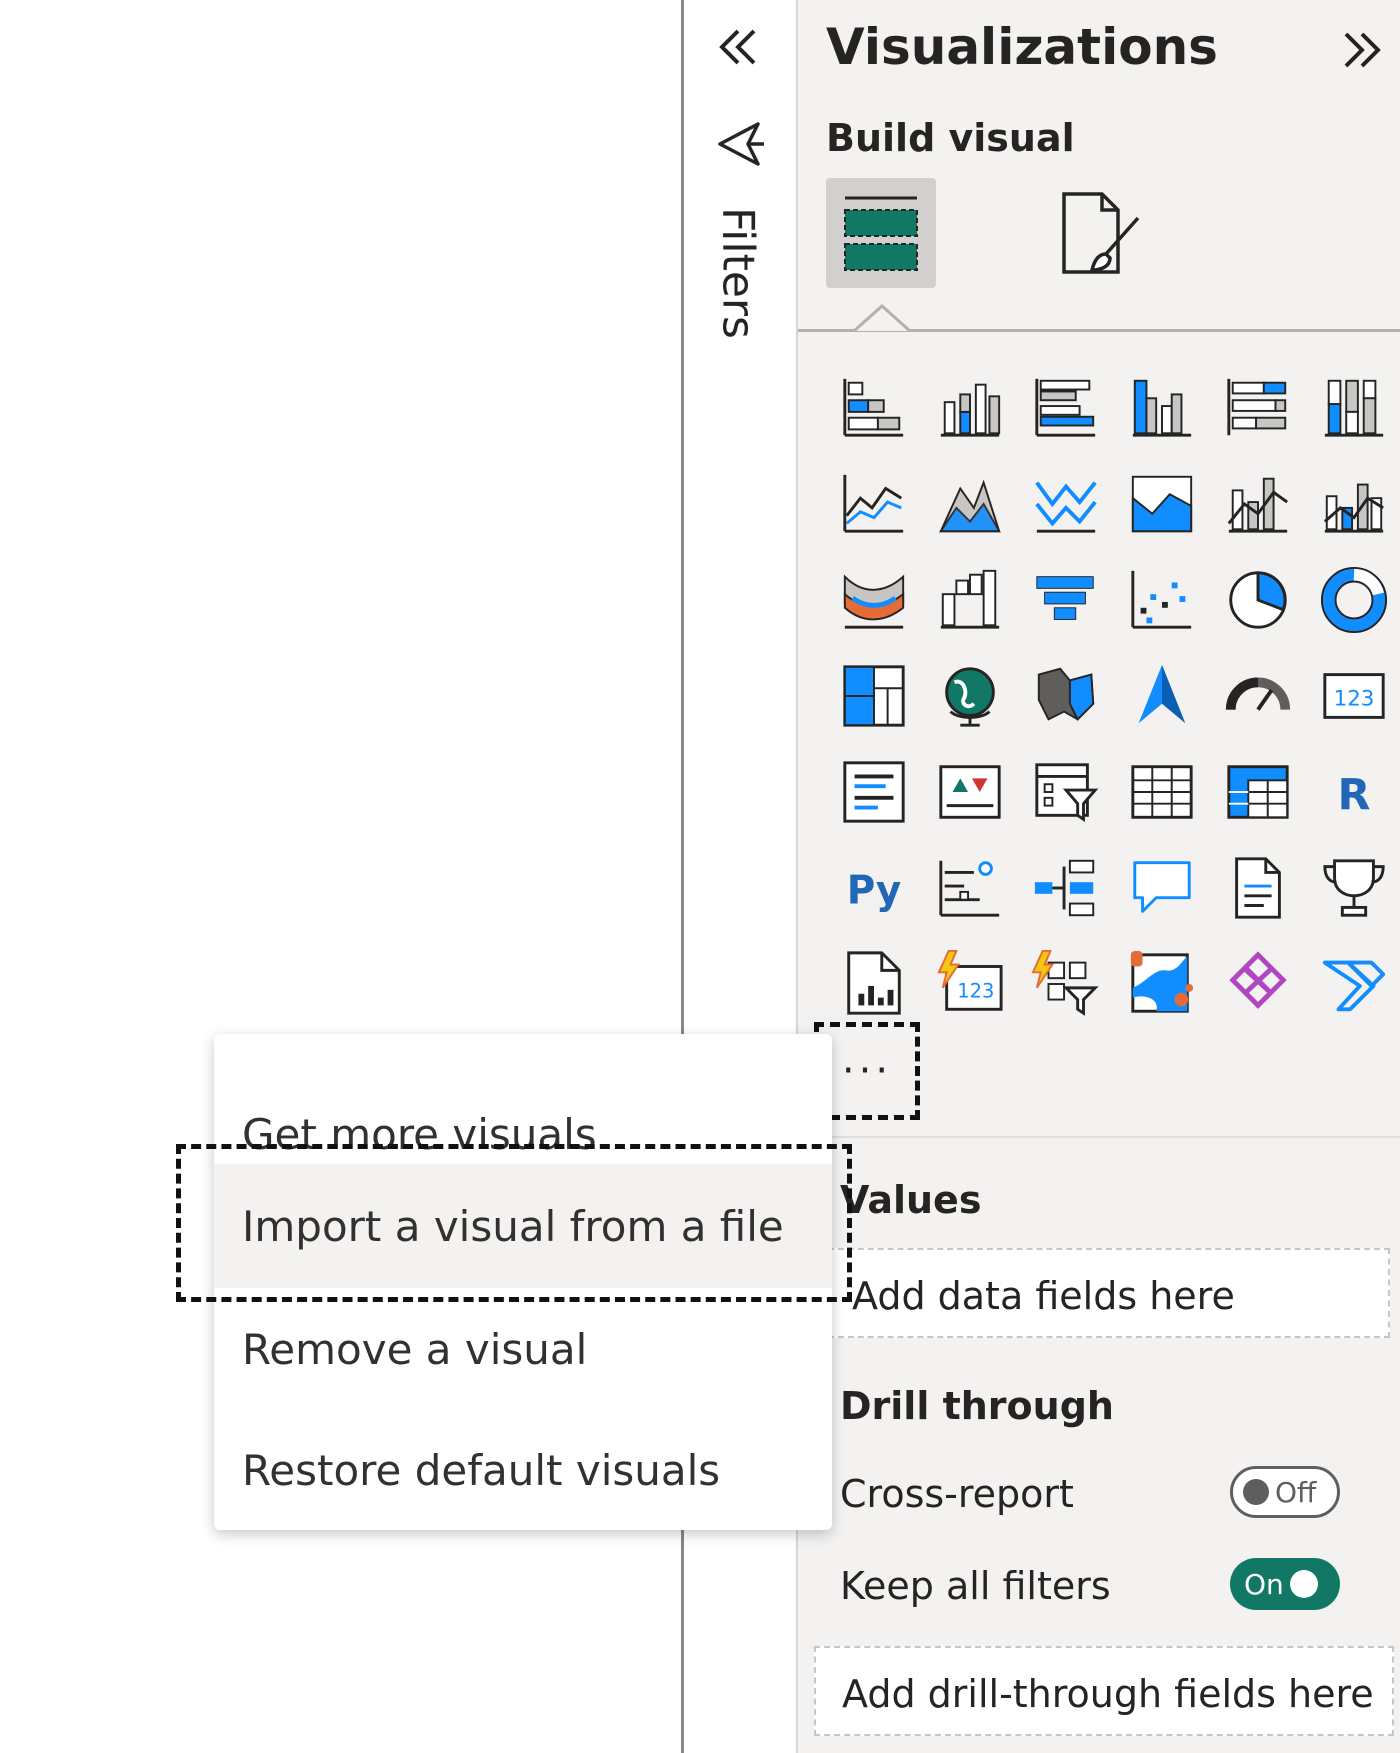 Image resolution: width=1400 pixels, height=1753 pixels. What do you see at coordinates (1258, 600) in the screenshot?
I see `pie-chart-icon` at bounding box center [1258, 600].